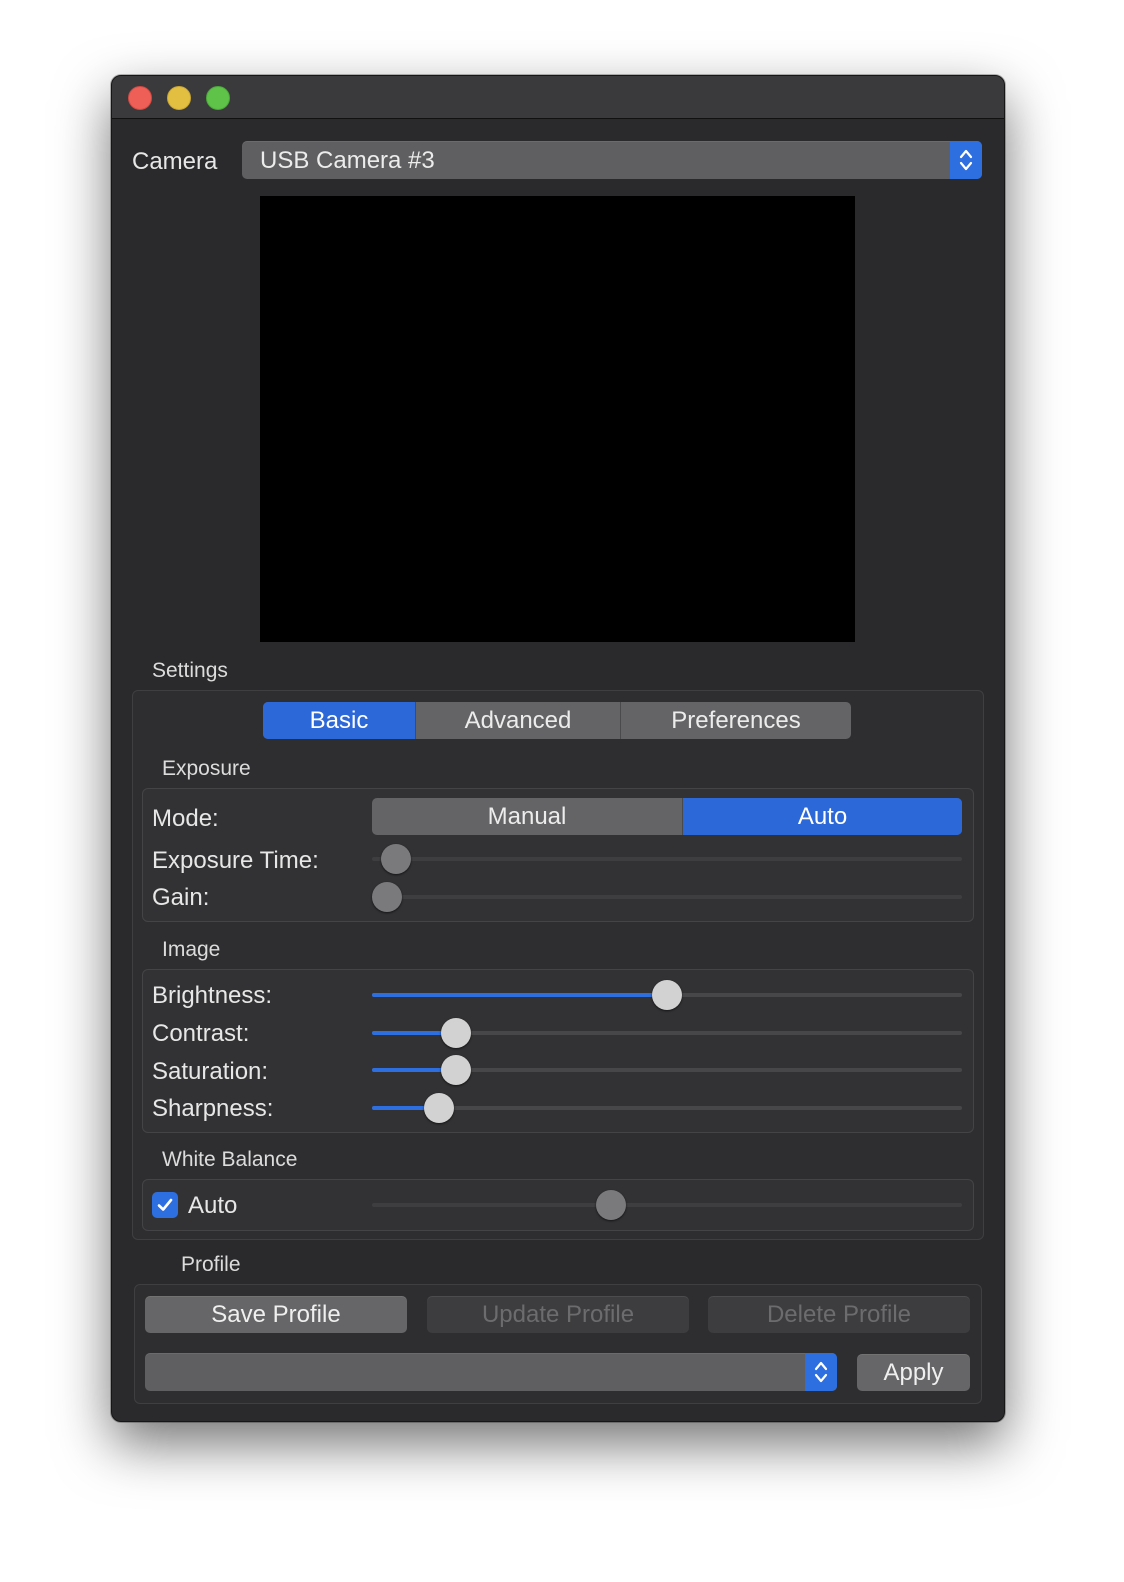 This screenshot has width=1124, height=1582. What do you see at coordinates (235, 860) in the screenshot?
I see `exposure-time-label: Exposure Time:` at bounding box center [235, 860].